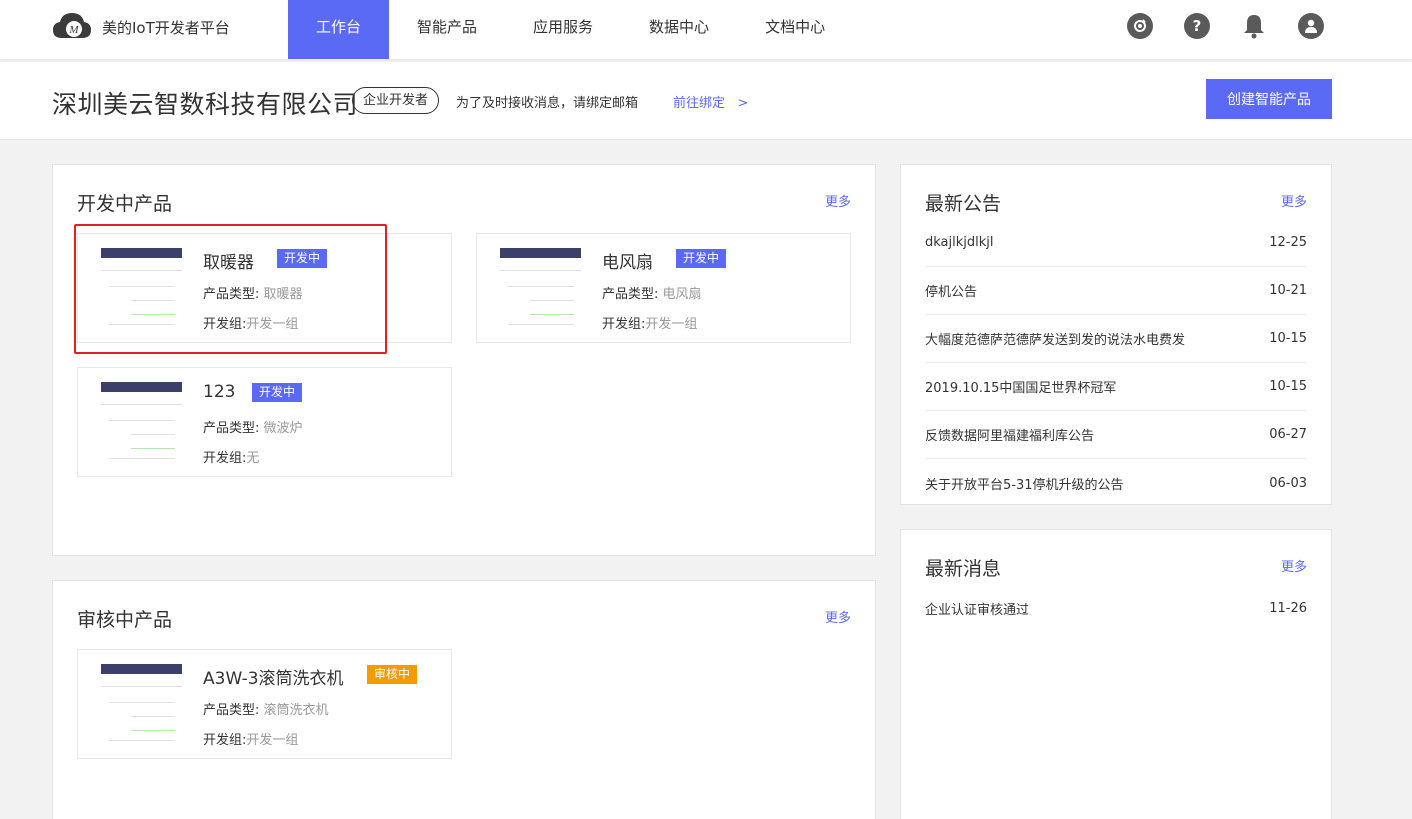 This screenshot has width=1412, height=819. Describe the element at coordinates (1116, 435) in the screenshot. I see `list-item: 反馈数据阿里福建福利库公告 06-27` at that location.